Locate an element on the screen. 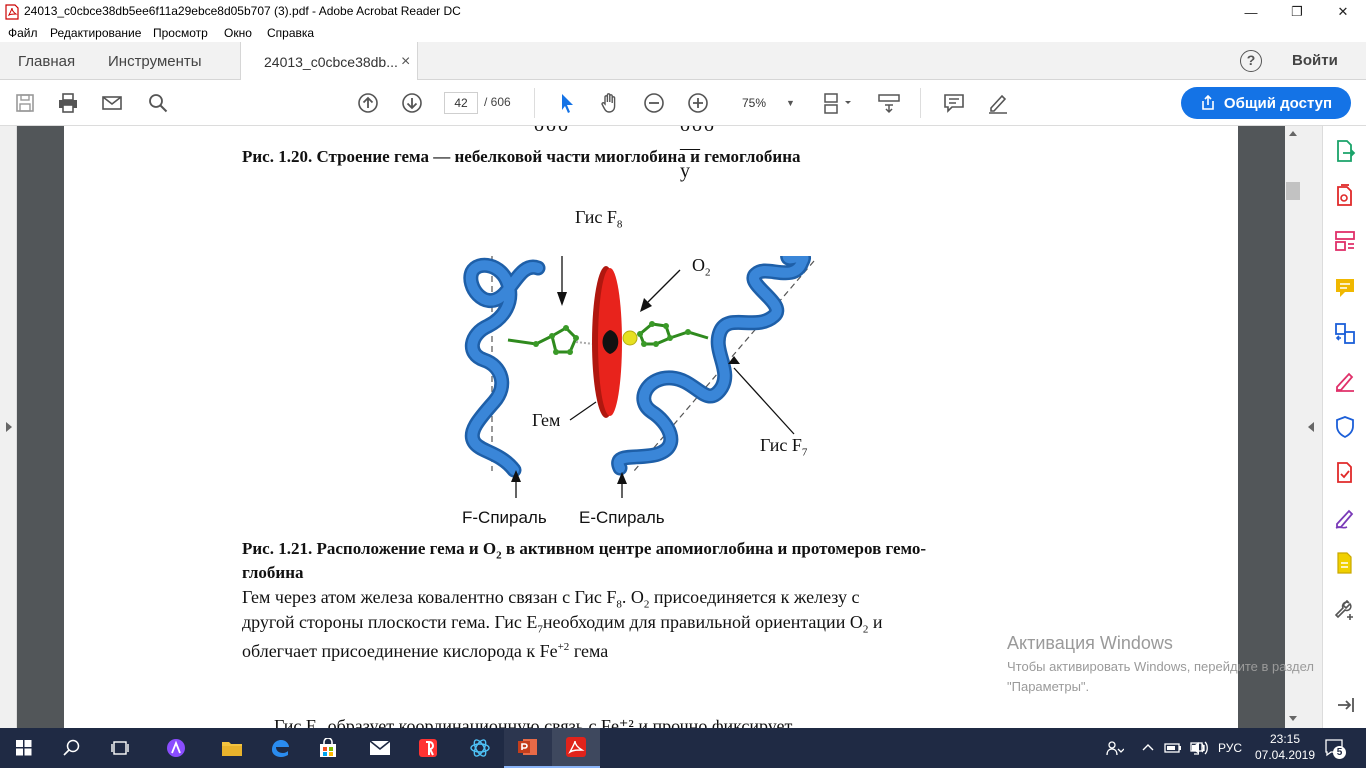  alice-assistant-button is located at coordinates (176, 748).